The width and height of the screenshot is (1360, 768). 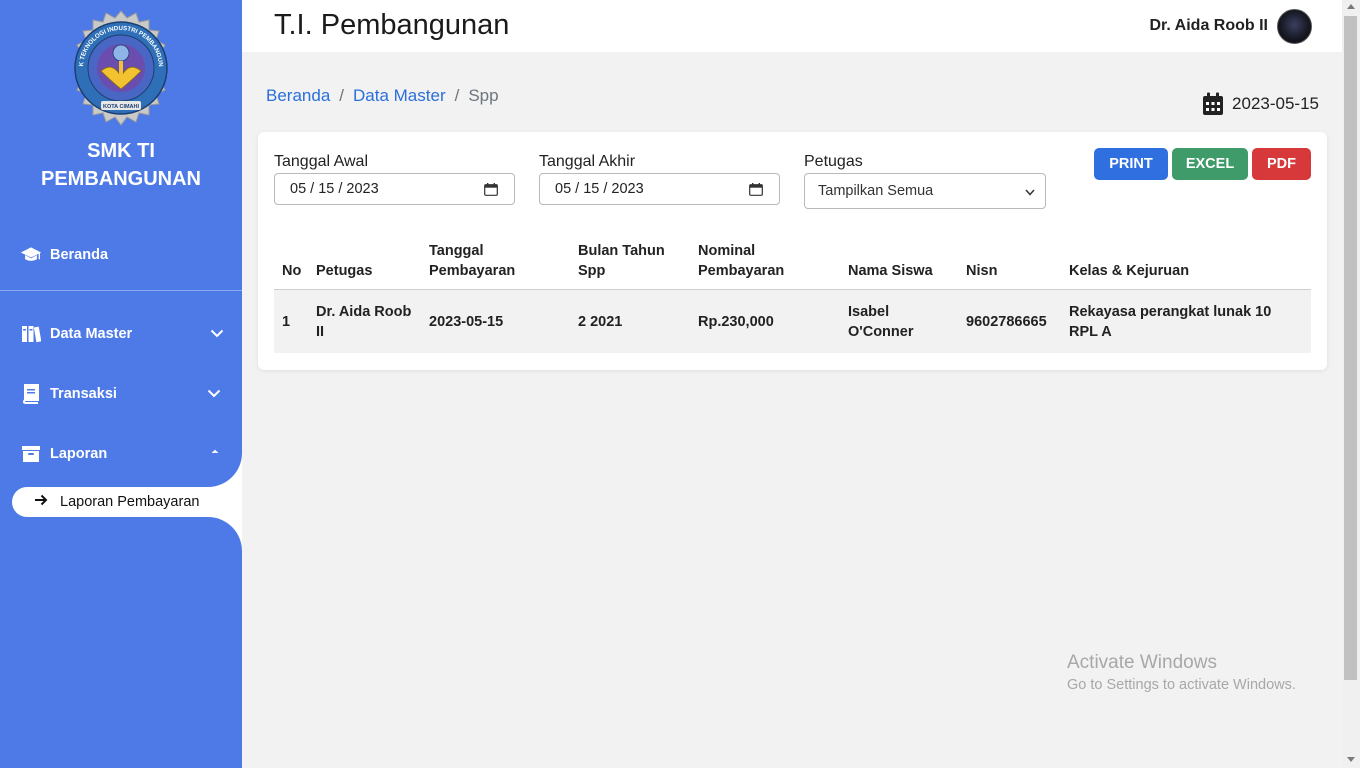 I want to click on book-icon, so click(x=31, y=394).